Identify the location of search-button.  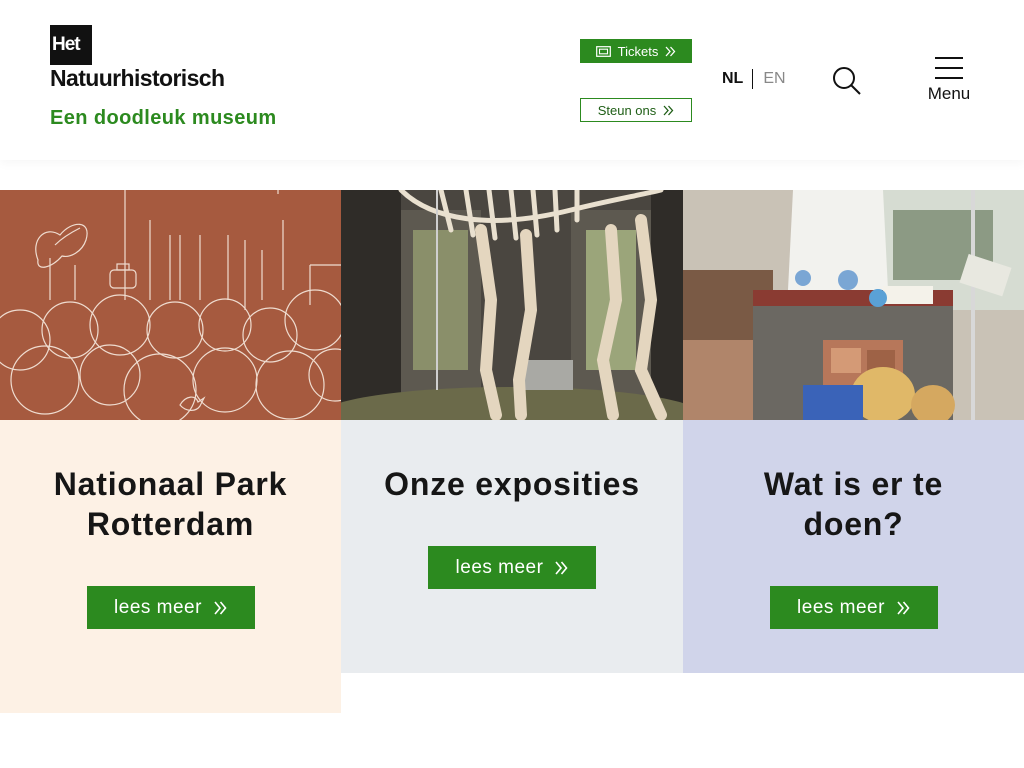
(847, 81).